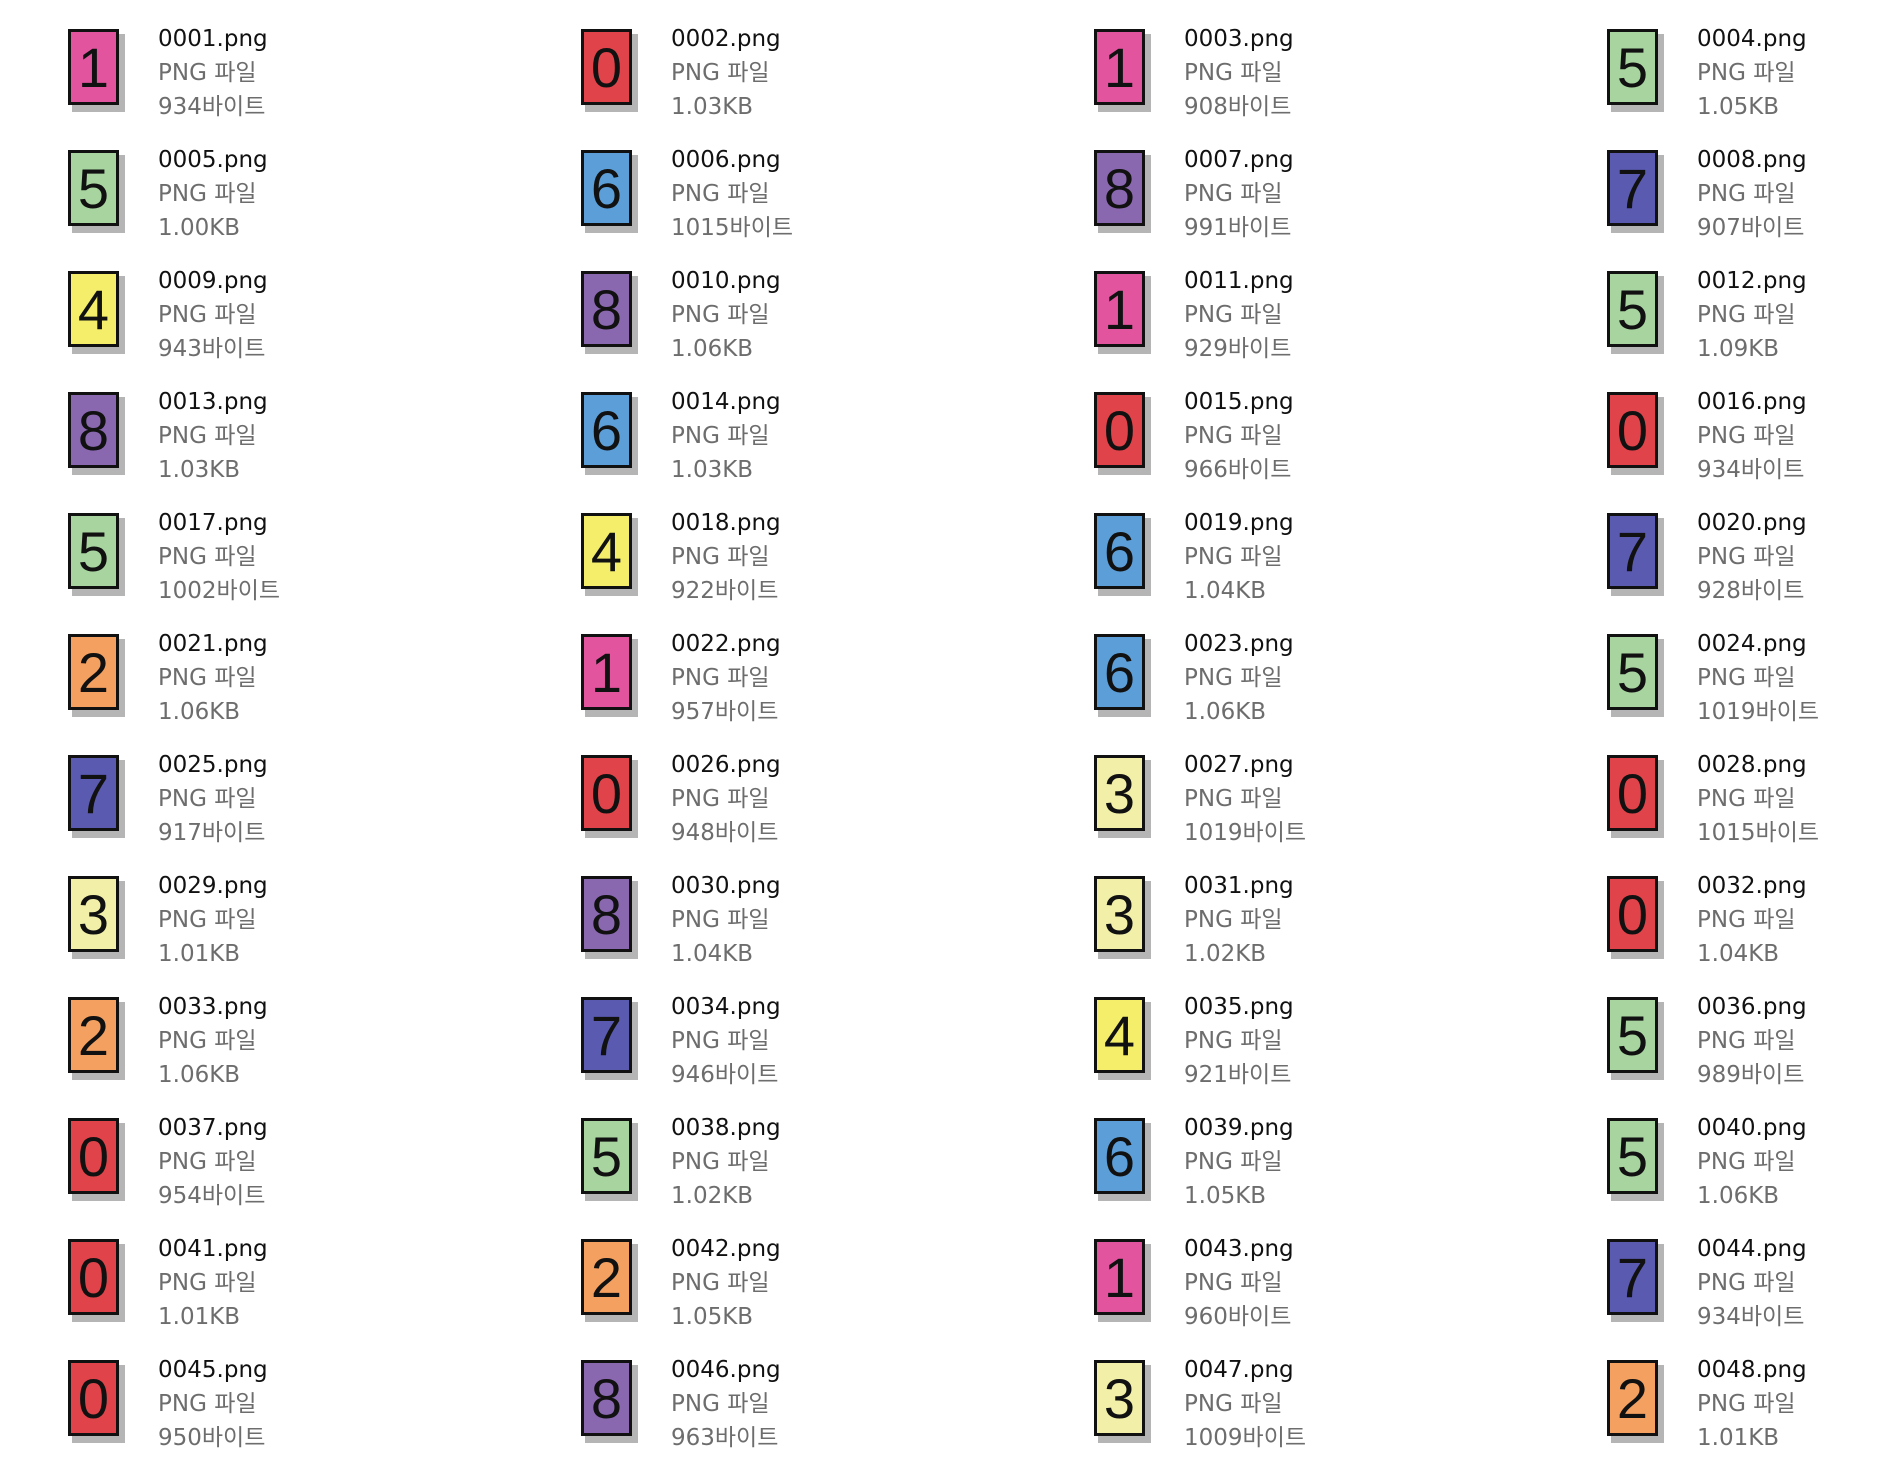 The image size is (1880, 1474). What do you see at coordinates (1743, 445) in the screenshot?
I see `file-item: 0 0016.png PNG 파일 934바이트` at bounding box center [1743, 445].